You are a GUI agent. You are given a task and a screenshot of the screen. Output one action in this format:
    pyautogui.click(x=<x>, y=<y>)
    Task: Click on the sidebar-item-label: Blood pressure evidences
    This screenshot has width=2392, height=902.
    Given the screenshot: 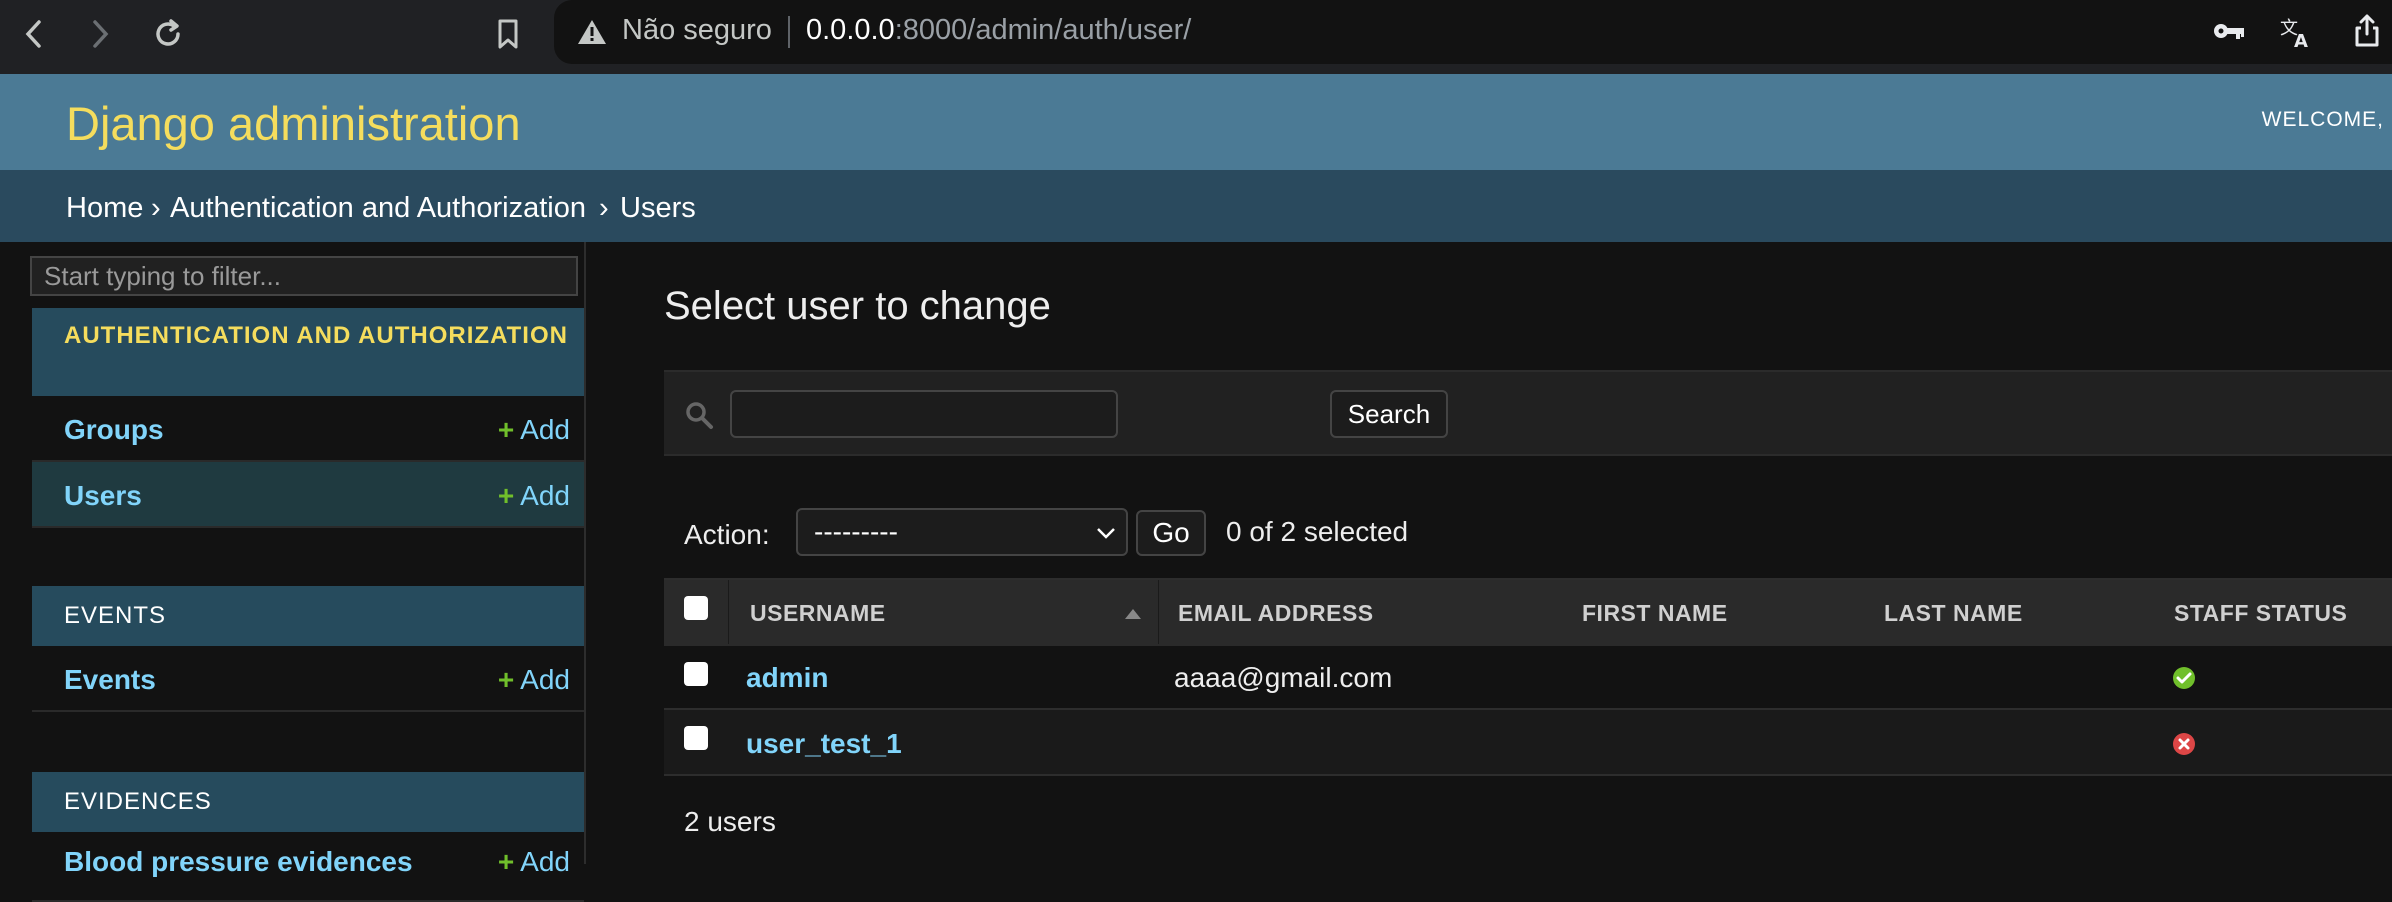 What is the action you would take?
    pyautogui.click(x=238, y=862)
    